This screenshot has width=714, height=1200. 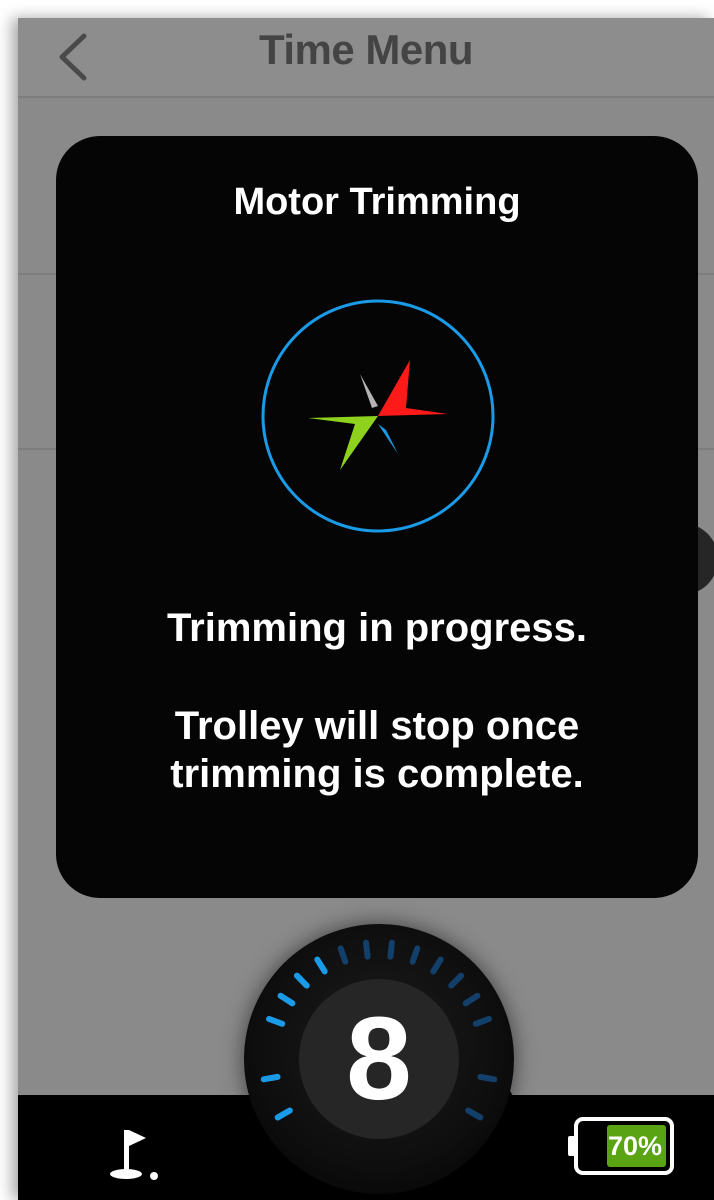 What do you see at coordinates (366, 49) in the screenshot?
I see `page-title: Time Menu` at bounding box center [366, 49].